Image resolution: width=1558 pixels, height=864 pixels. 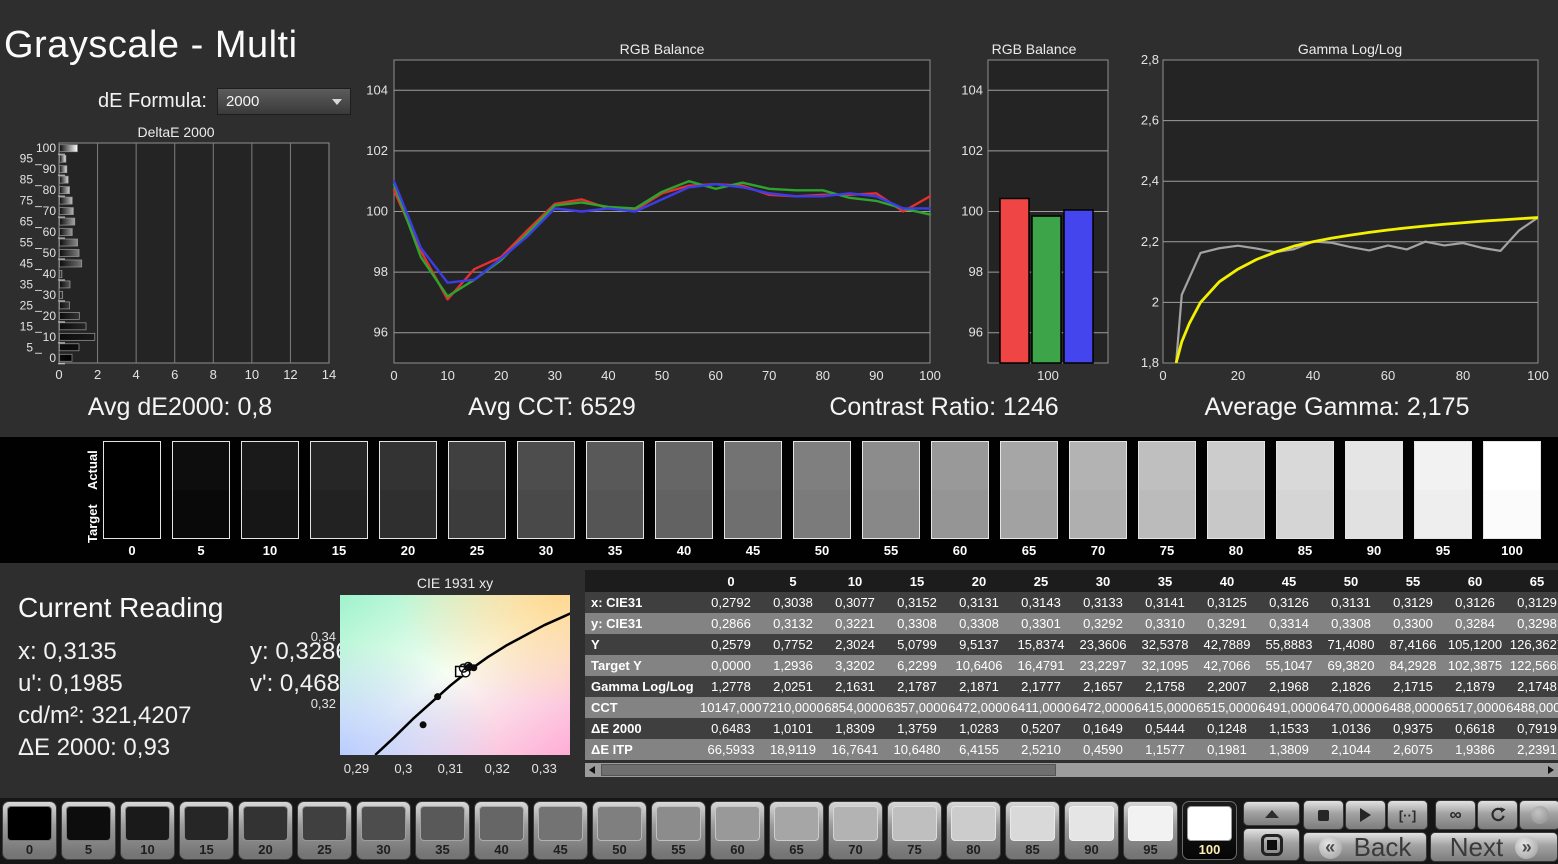 I want to click on table-cell: 10147,0000, so click(x=731, y=707).